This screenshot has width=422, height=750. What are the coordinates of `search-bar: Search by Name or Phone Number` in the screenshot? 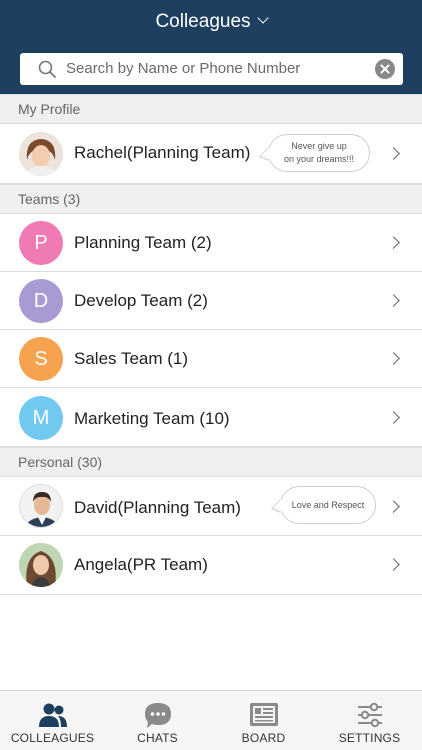 It's located at (211, 69).